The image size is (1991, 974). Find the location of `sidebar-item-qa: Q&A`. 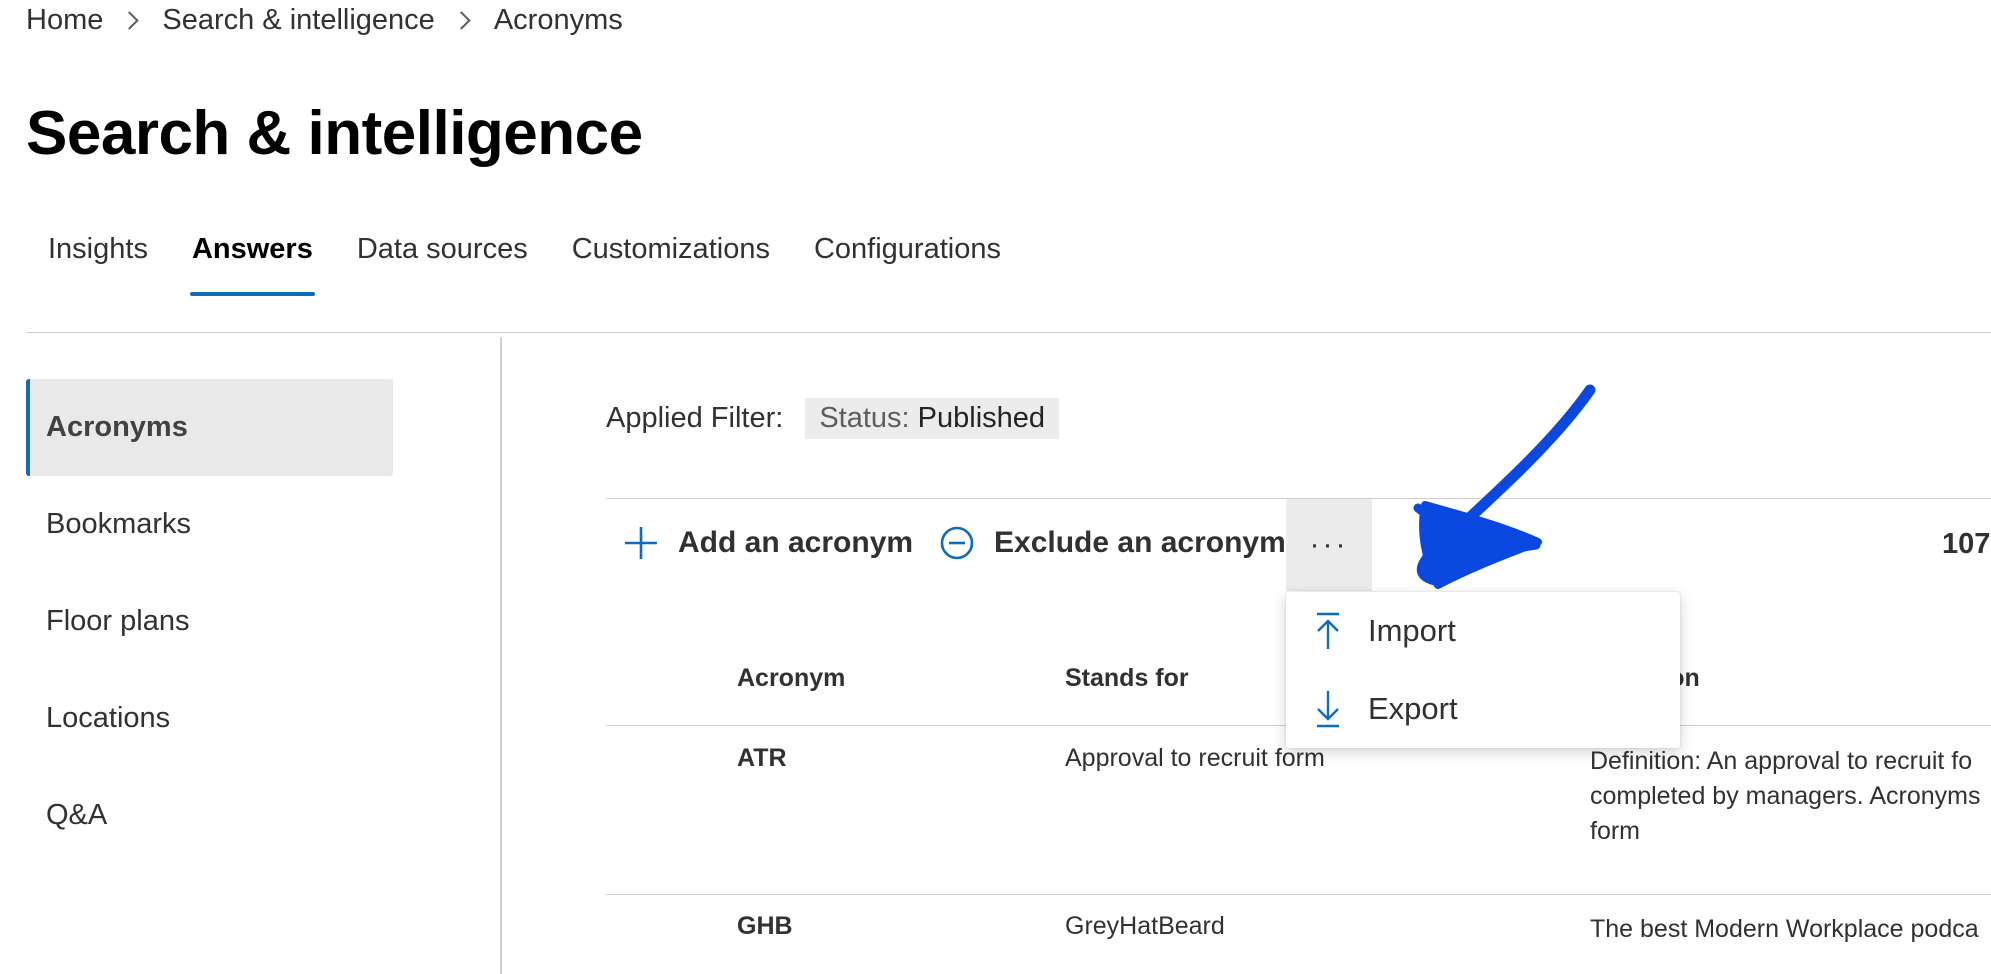

sidebar-item-qa: Q&A is located at coordinates (209, 815).